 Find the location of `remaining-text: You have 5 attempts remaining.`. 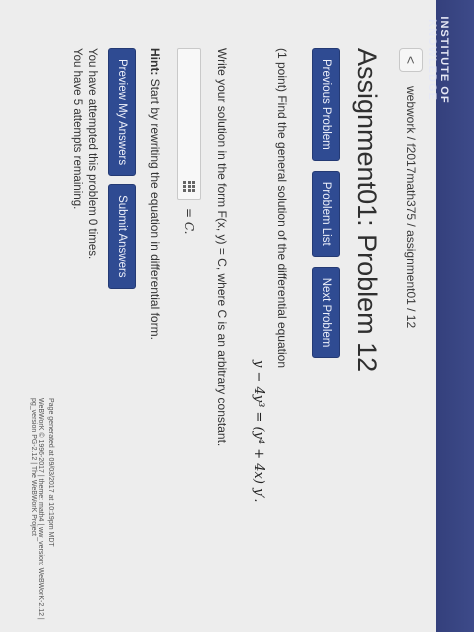

remaining-text: You have 5 attempts remaining. is located at coordinates (77, 129).